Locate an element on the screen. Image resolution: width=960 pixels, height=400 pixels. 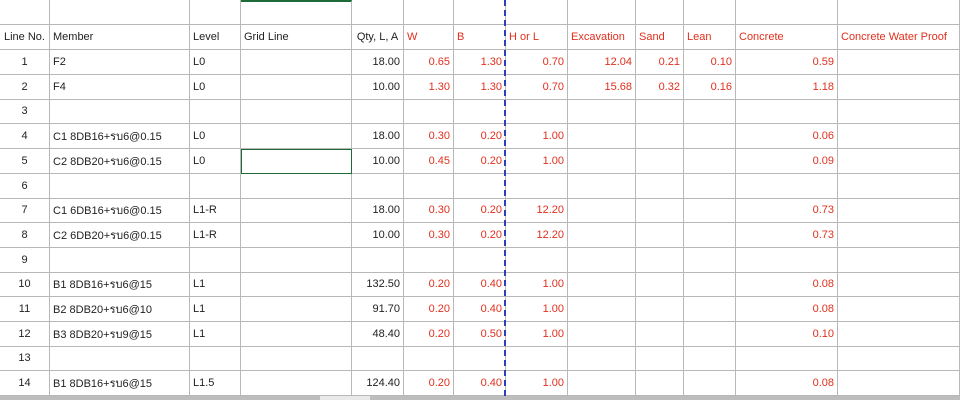
cell-member: F2 is located at coordinates (120, 62).